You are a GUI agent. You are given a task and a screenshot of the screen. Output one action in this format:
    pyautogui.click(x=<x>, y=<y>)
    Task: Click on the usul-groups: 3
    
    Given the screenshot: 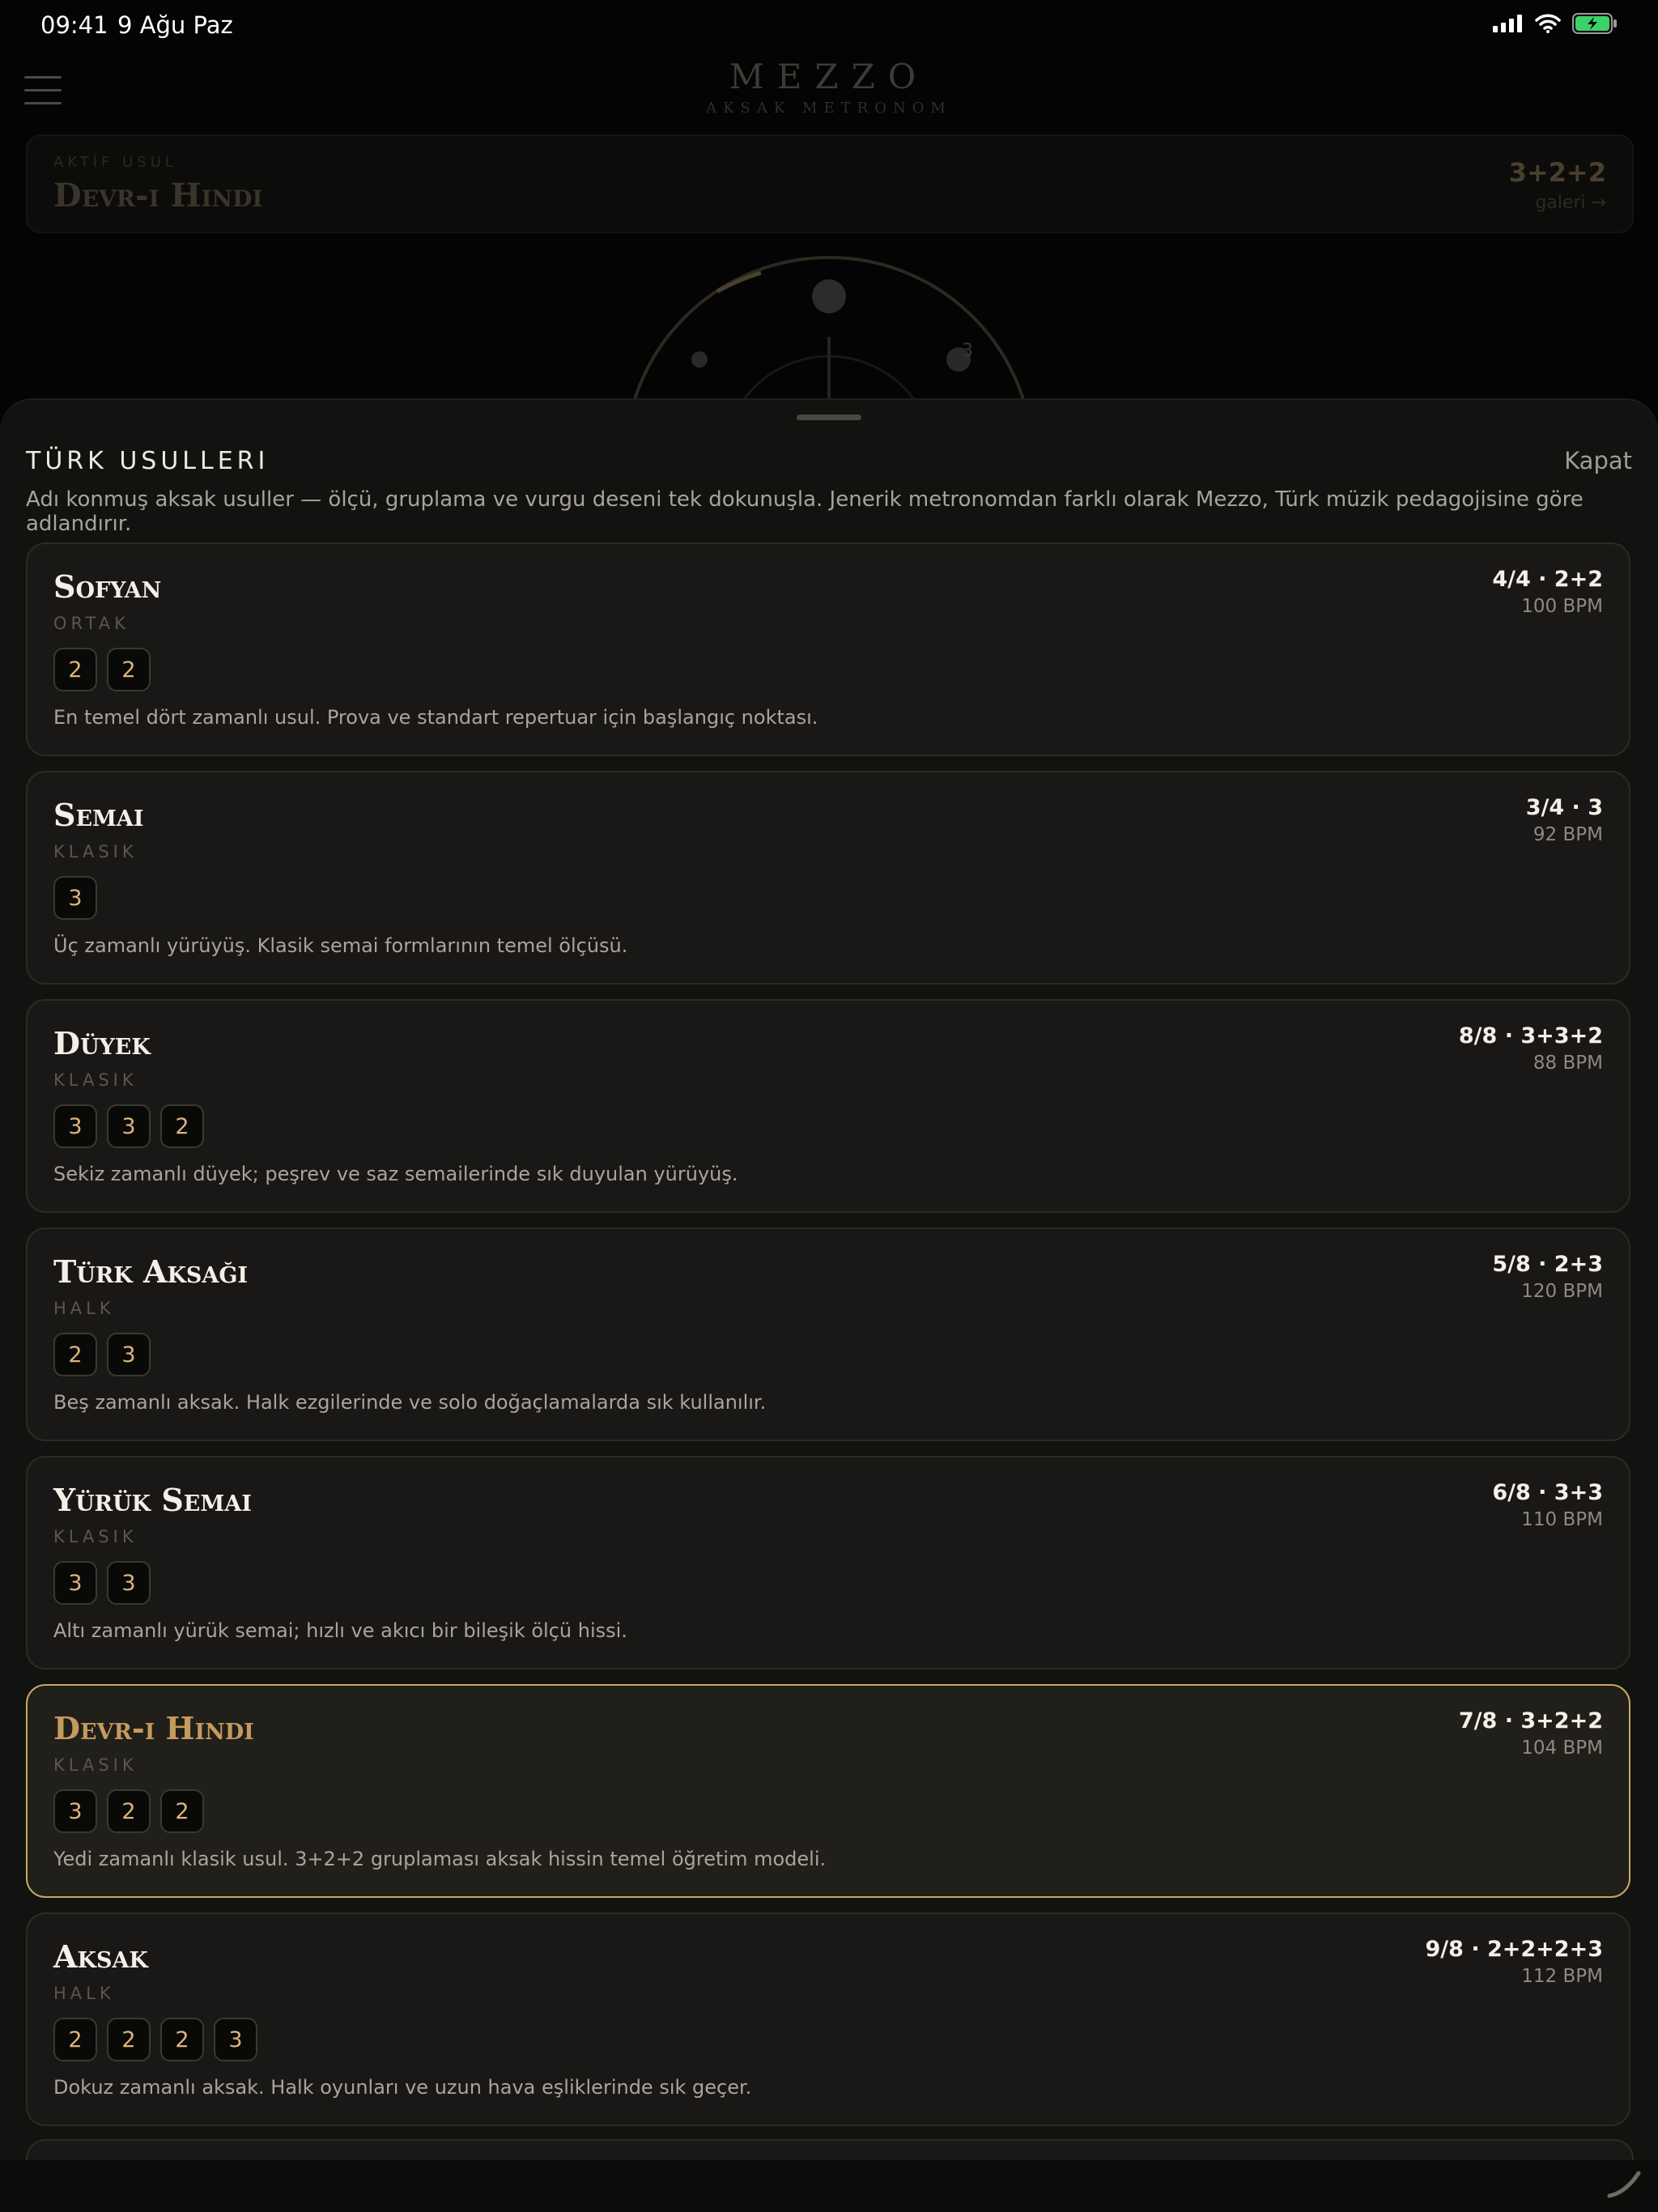 What is the action you would take?
    pyautogui.click(x=75, y=898)
    